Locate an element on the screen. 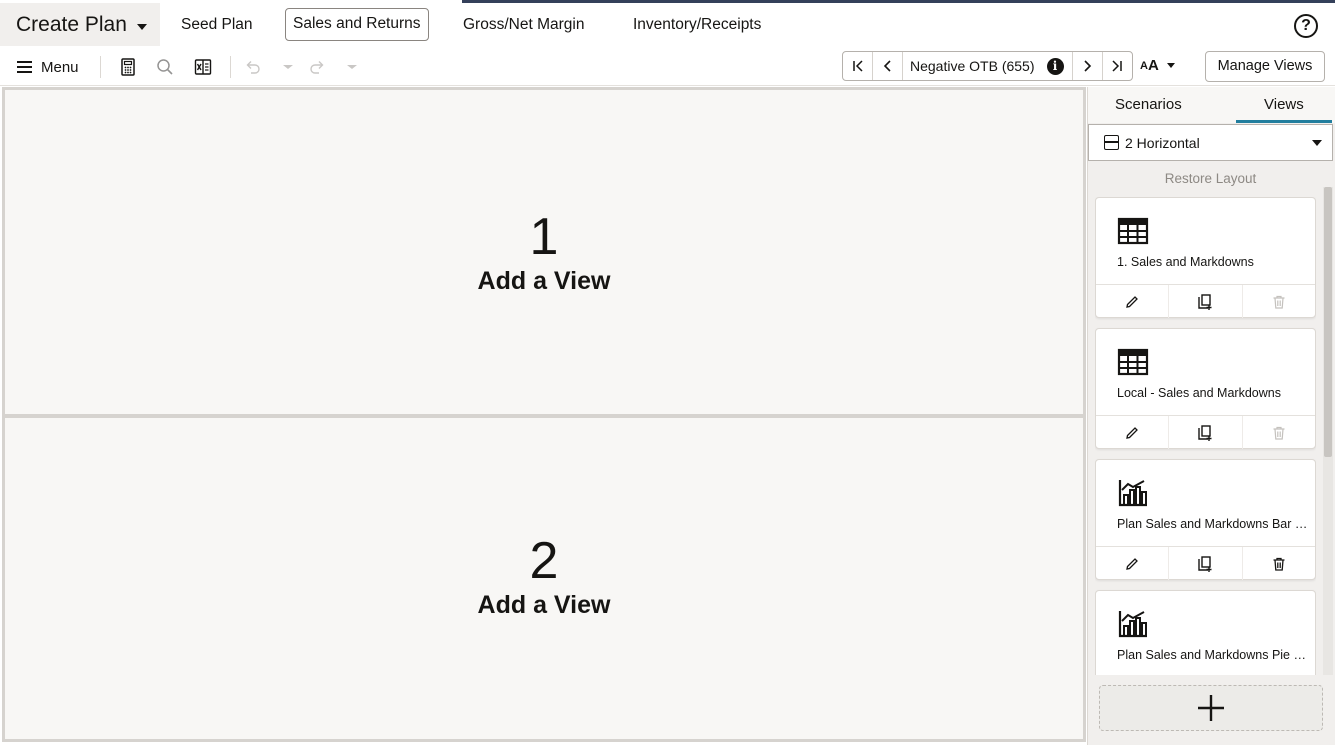 The width and height of the screenshot is (1335, 745). add-view-button is located at coordinates (1211, 708).